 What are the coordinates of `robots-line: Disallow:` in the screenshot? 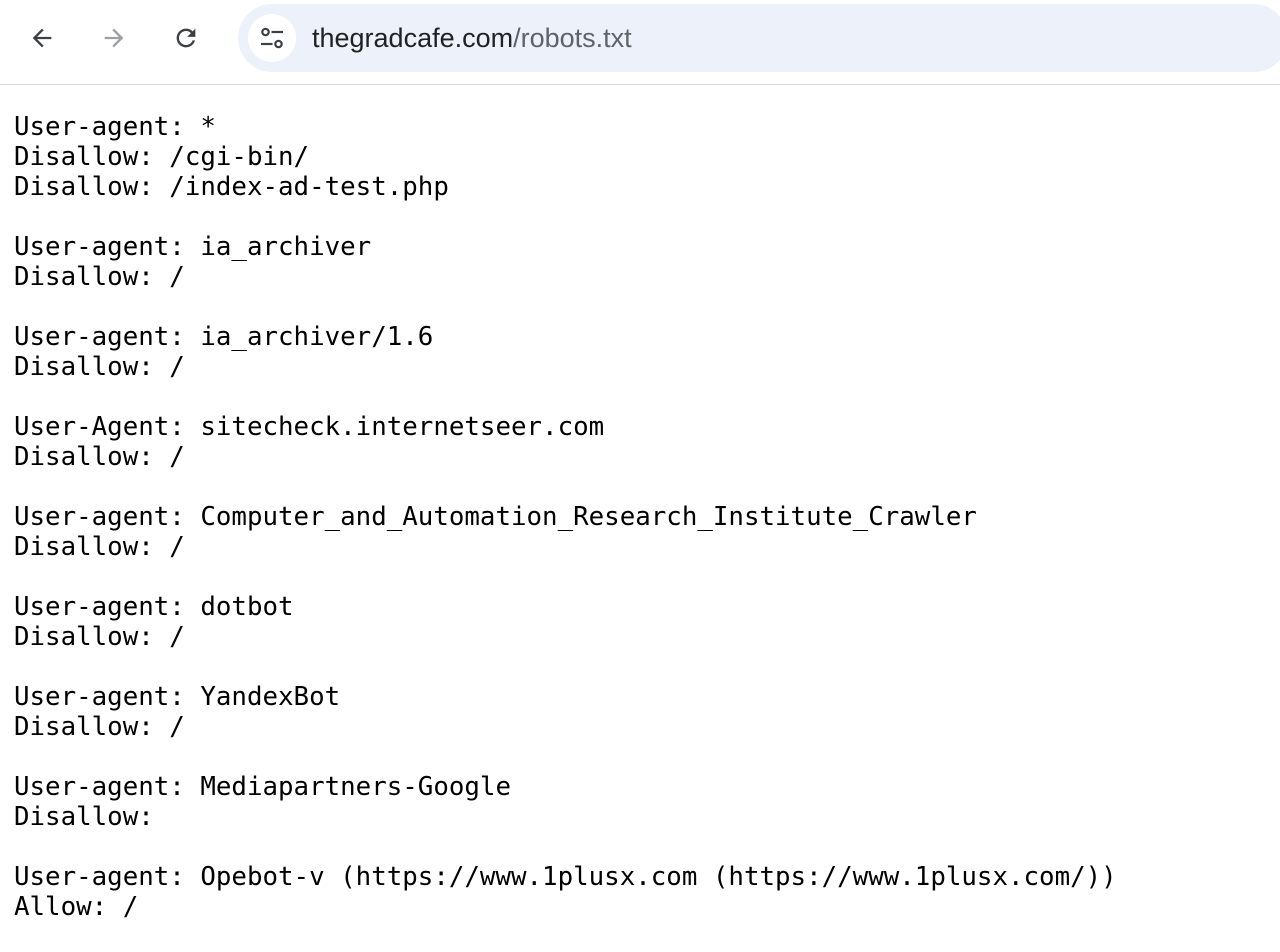 It's located at (84, 817).